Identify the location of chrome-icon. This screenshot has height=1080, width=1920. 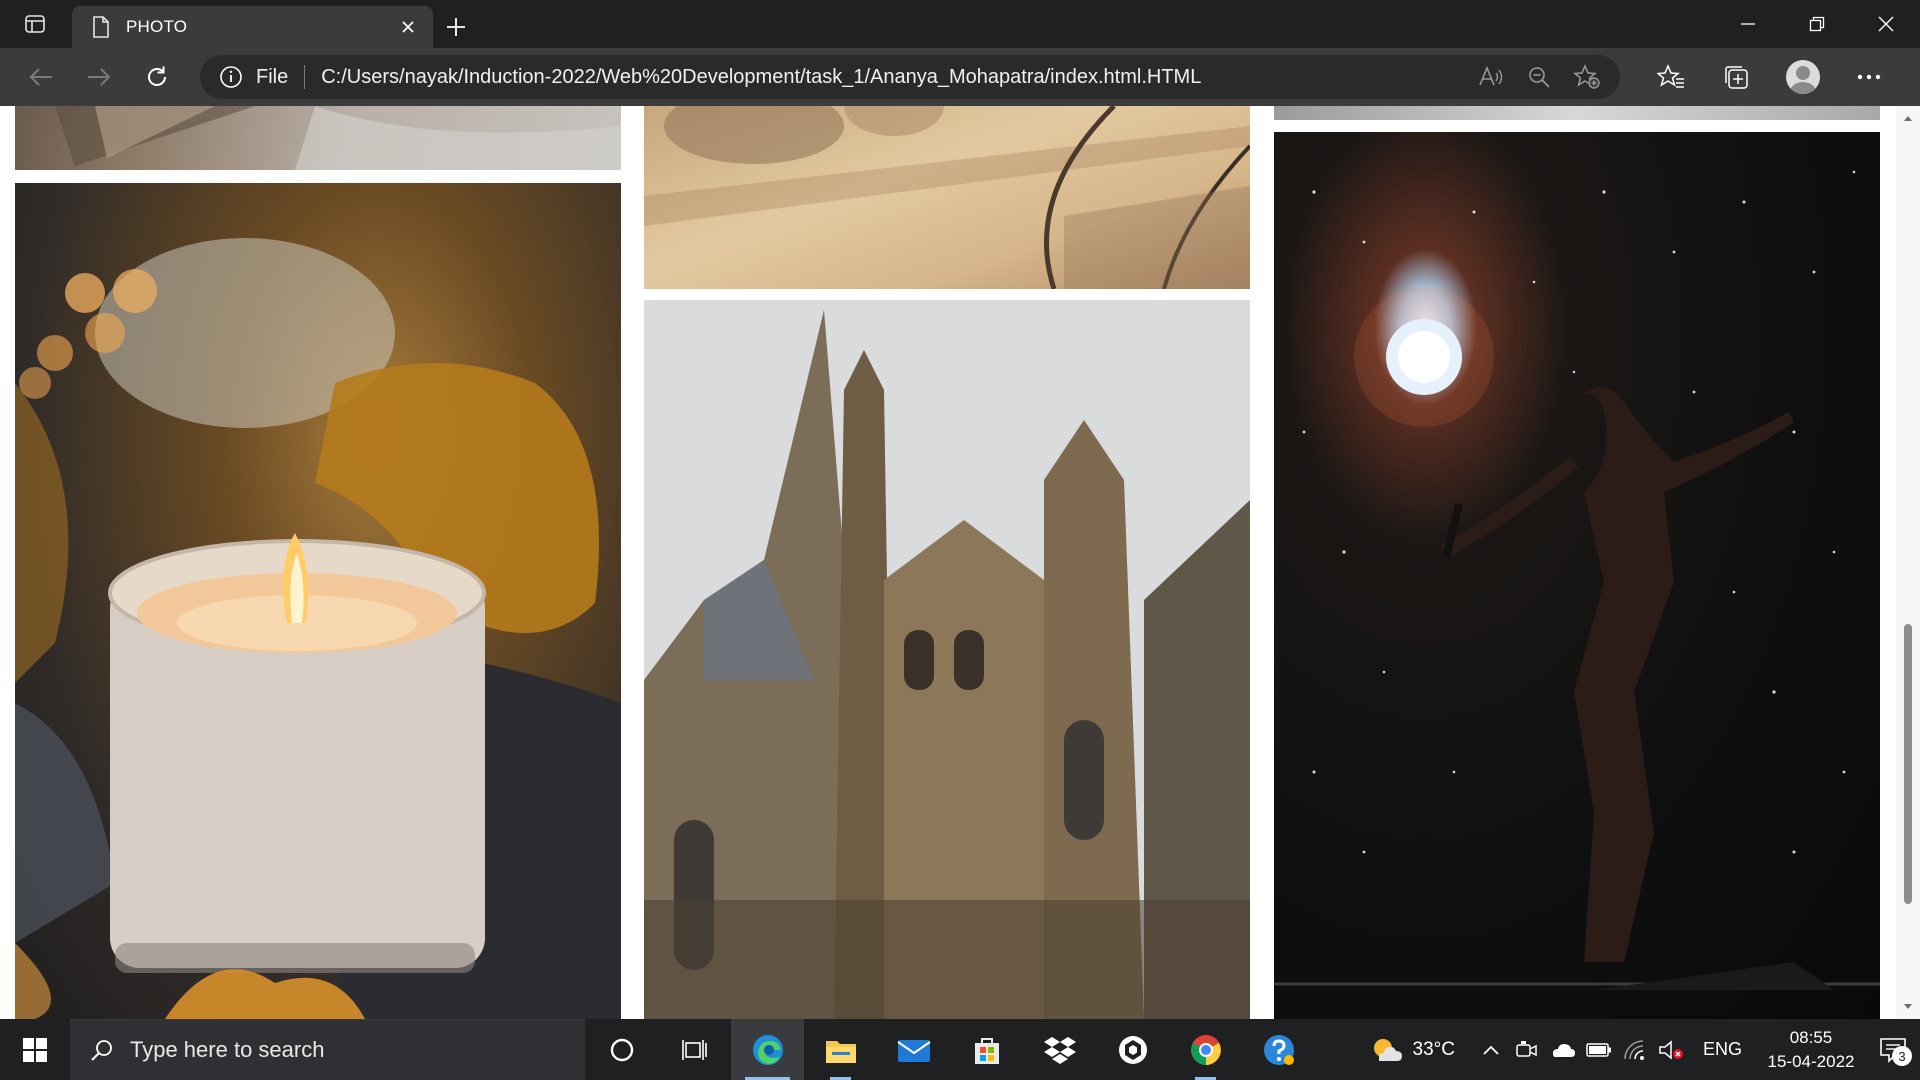
(1205, 1049).